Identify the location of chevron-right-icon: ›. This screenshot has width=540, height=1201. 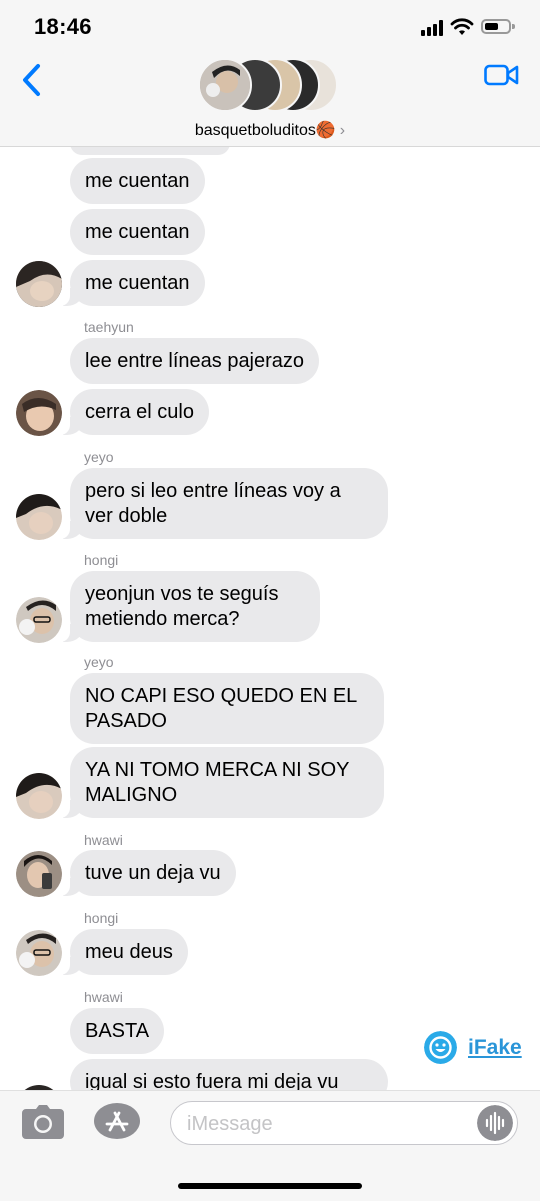
(342, 130).